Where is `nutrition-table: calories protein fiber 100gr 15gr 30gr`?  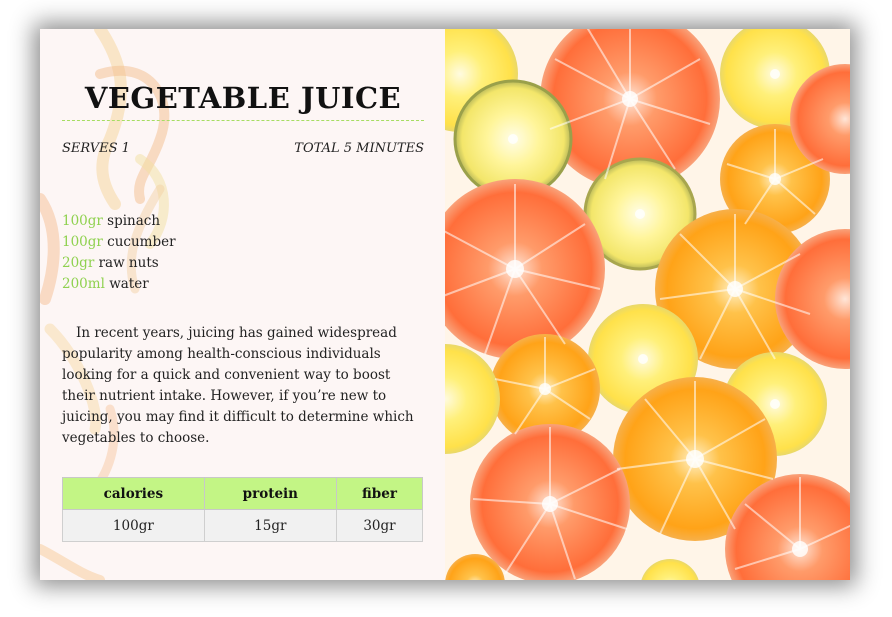
nutrition-table: calories protein fiber 100gr 15gr 30gr is located at coordinates (243, 509).